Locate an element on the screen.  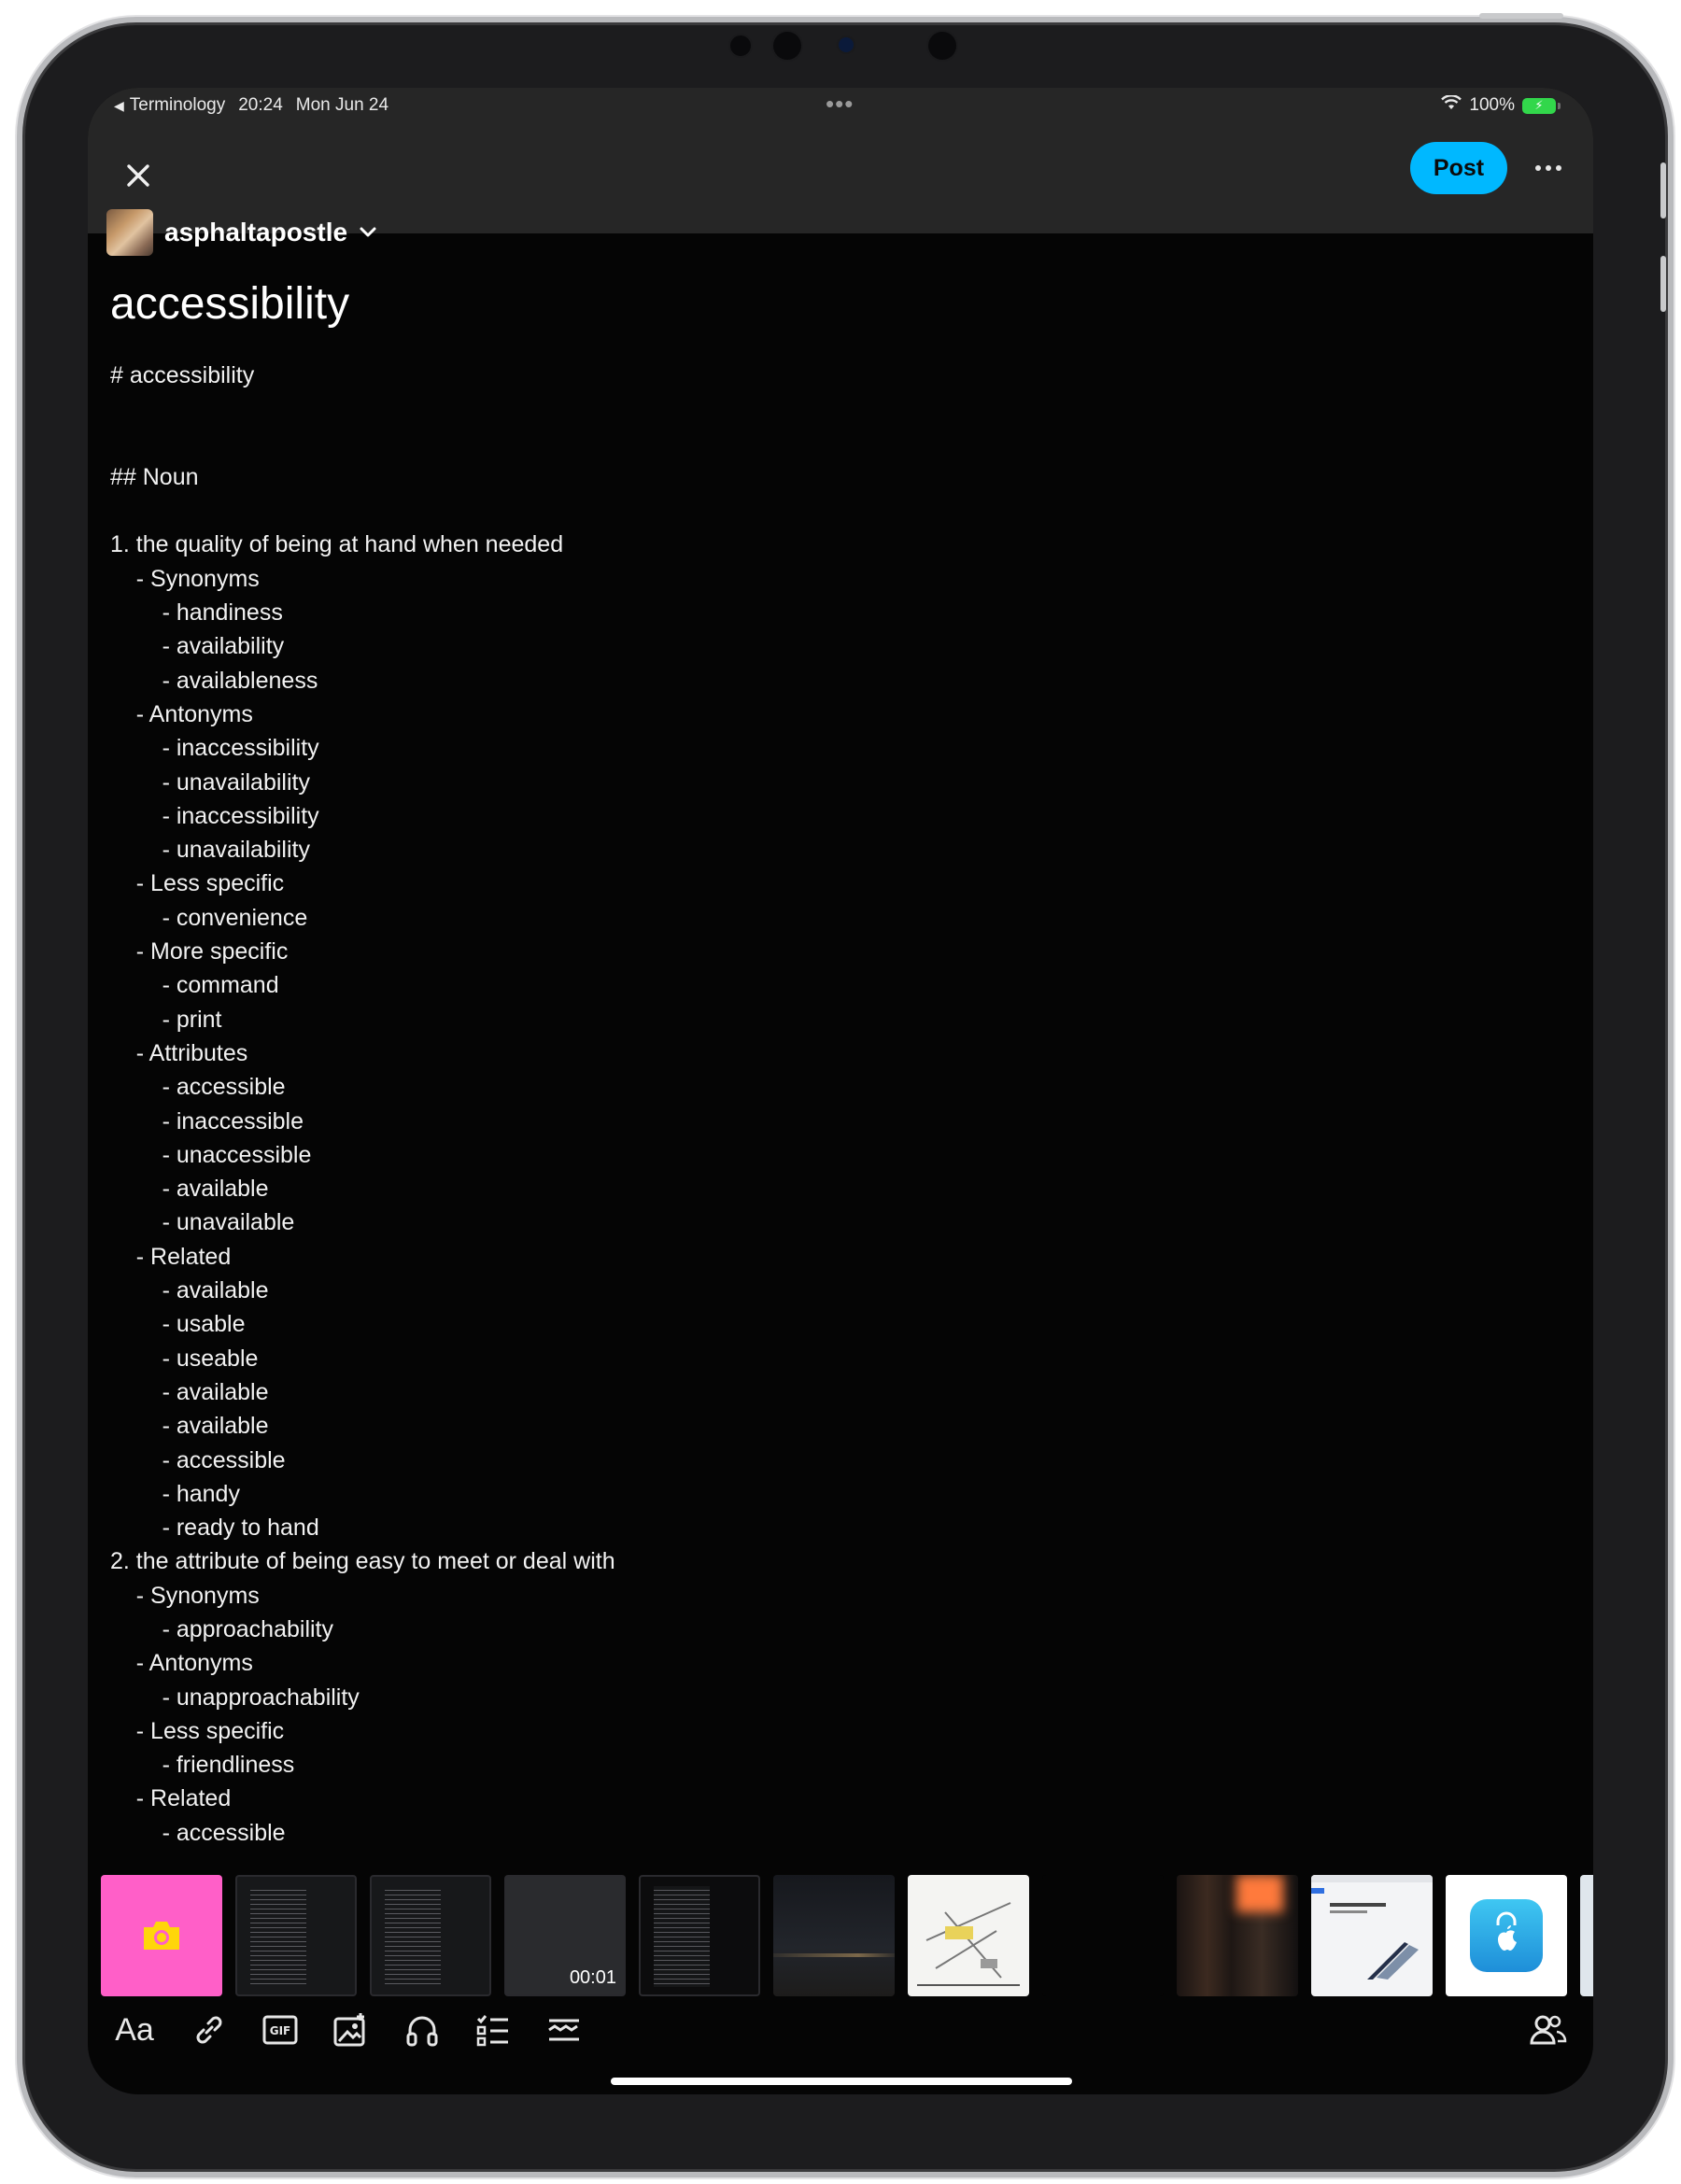
blog-selector: asphaltapostle is located at coordinates (241, 232).